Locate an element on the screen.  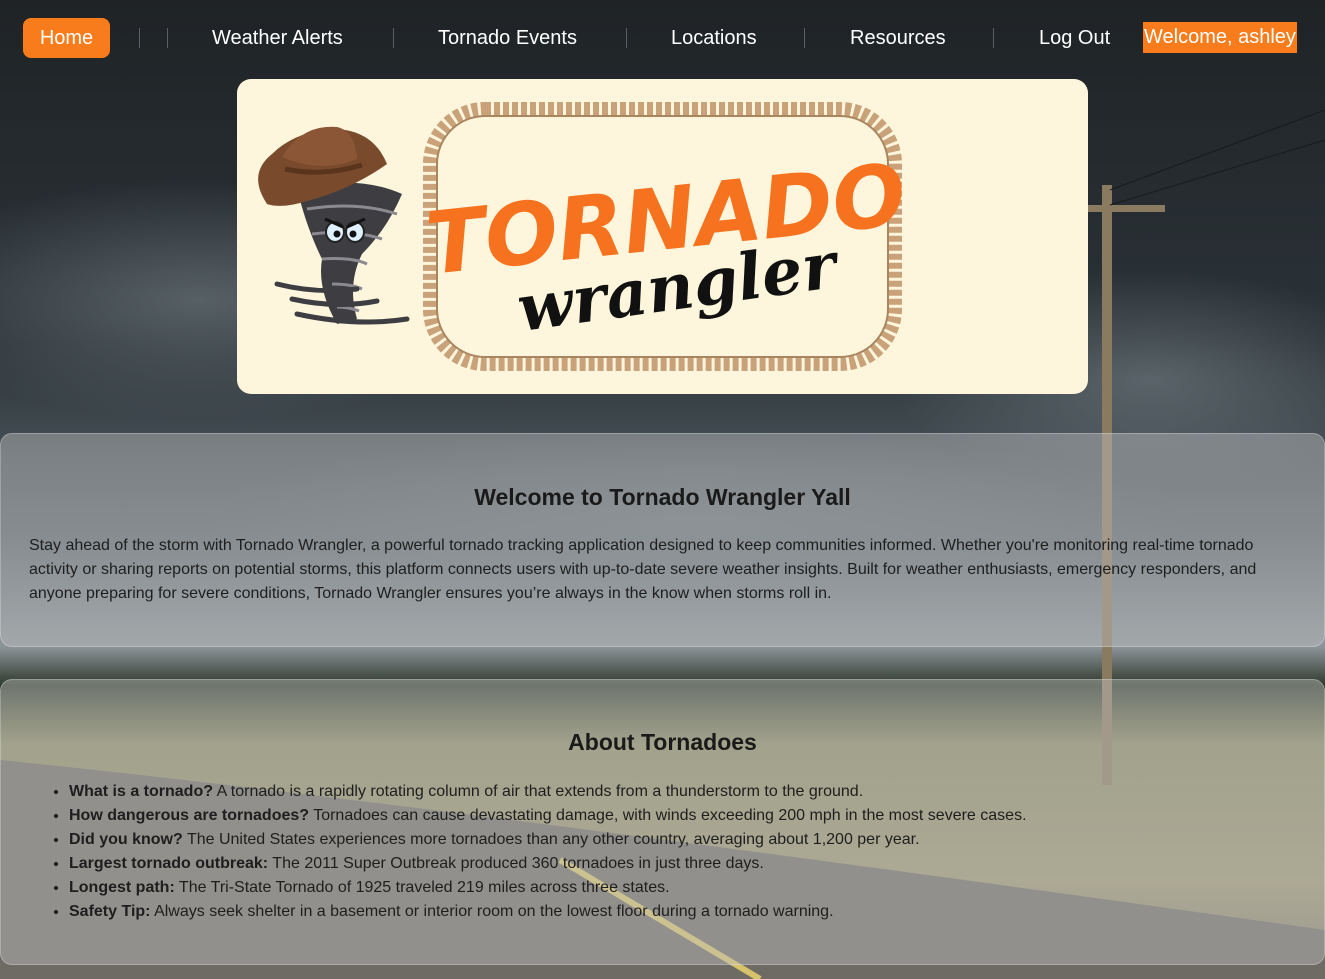
nav-resources-link: Resources is located at coordinates (898, 38).